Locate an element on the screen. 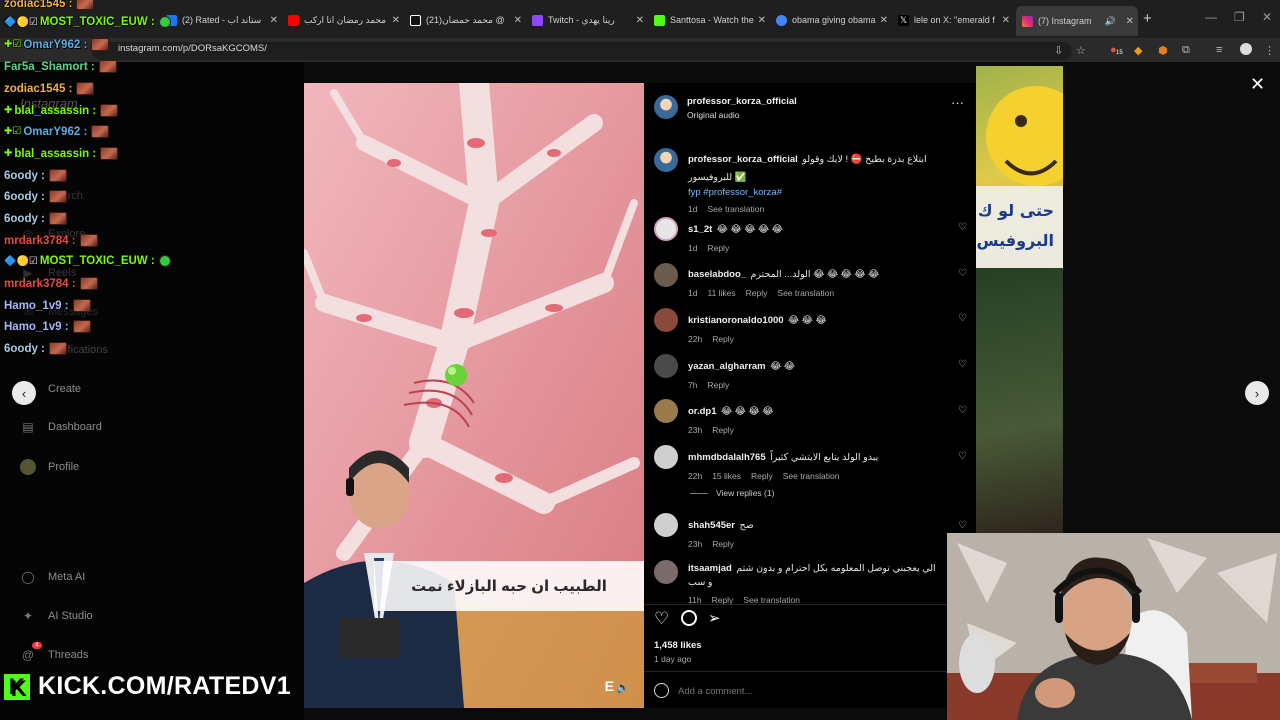  view-replies-button: View replies (1) is located at coordinates (732, 493).